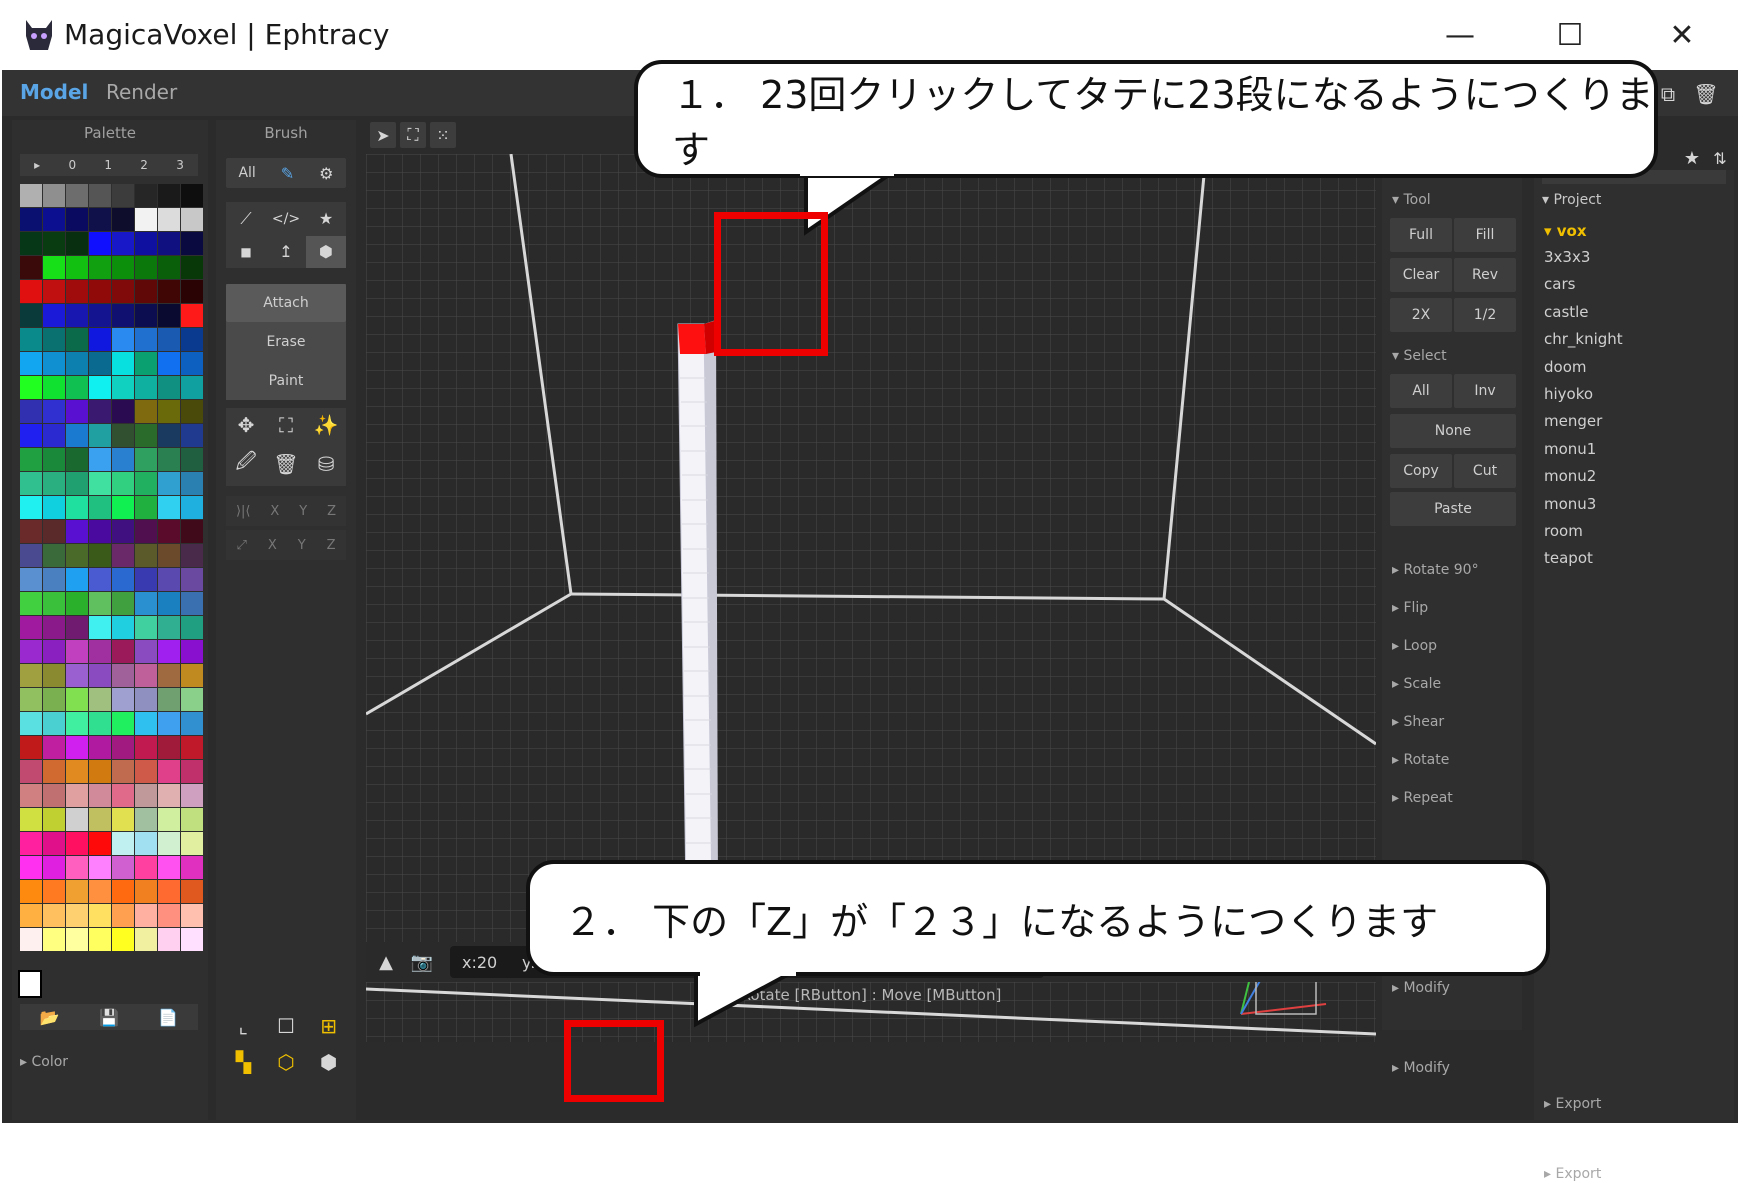 Image resolution: width=1740 pixels, height=1182 pixels. What do you see at coordinates (1583, 453) in the screenshot?
I see `project-item: monu1` at bounding box center [1583, 453].